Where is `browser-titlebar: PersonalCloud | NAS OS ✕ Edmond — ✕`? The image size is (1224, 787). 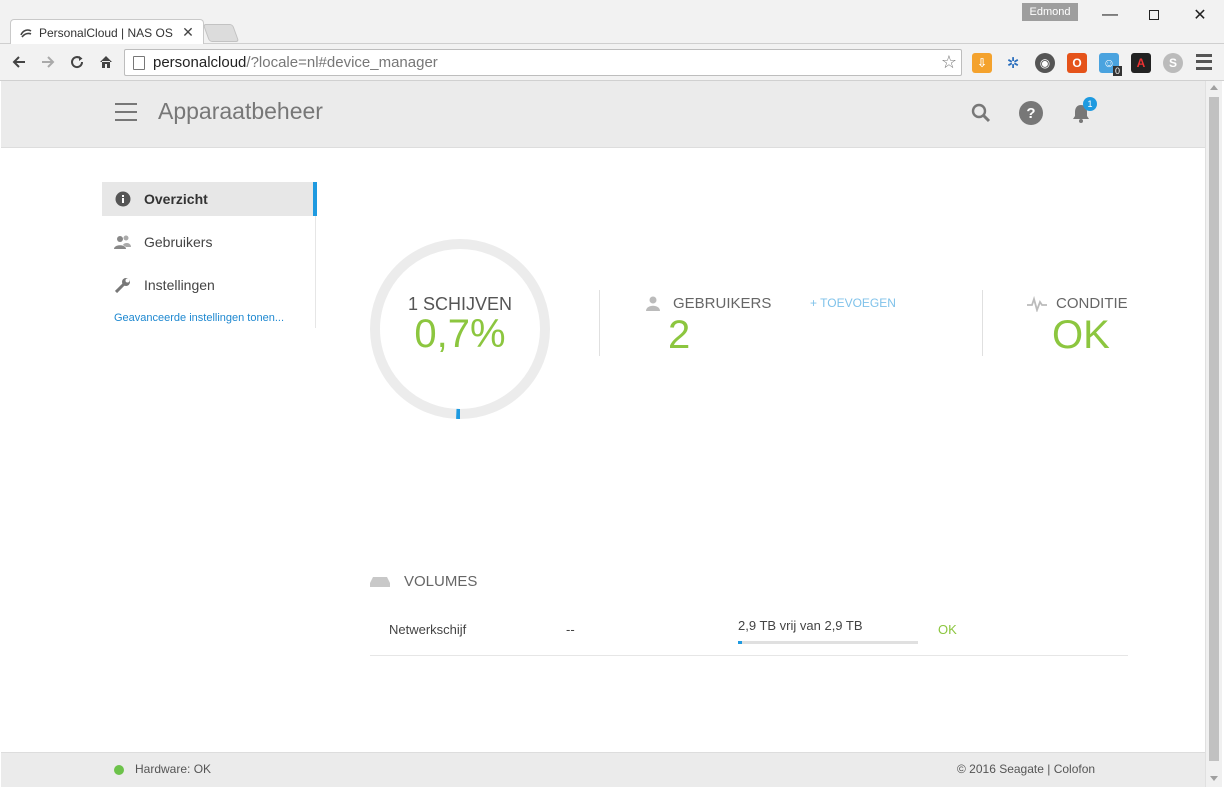
browser-titlebar: PersonalCloud | NAS OS ✕ Edmond — ✕ is located at coordinates (612, 22).